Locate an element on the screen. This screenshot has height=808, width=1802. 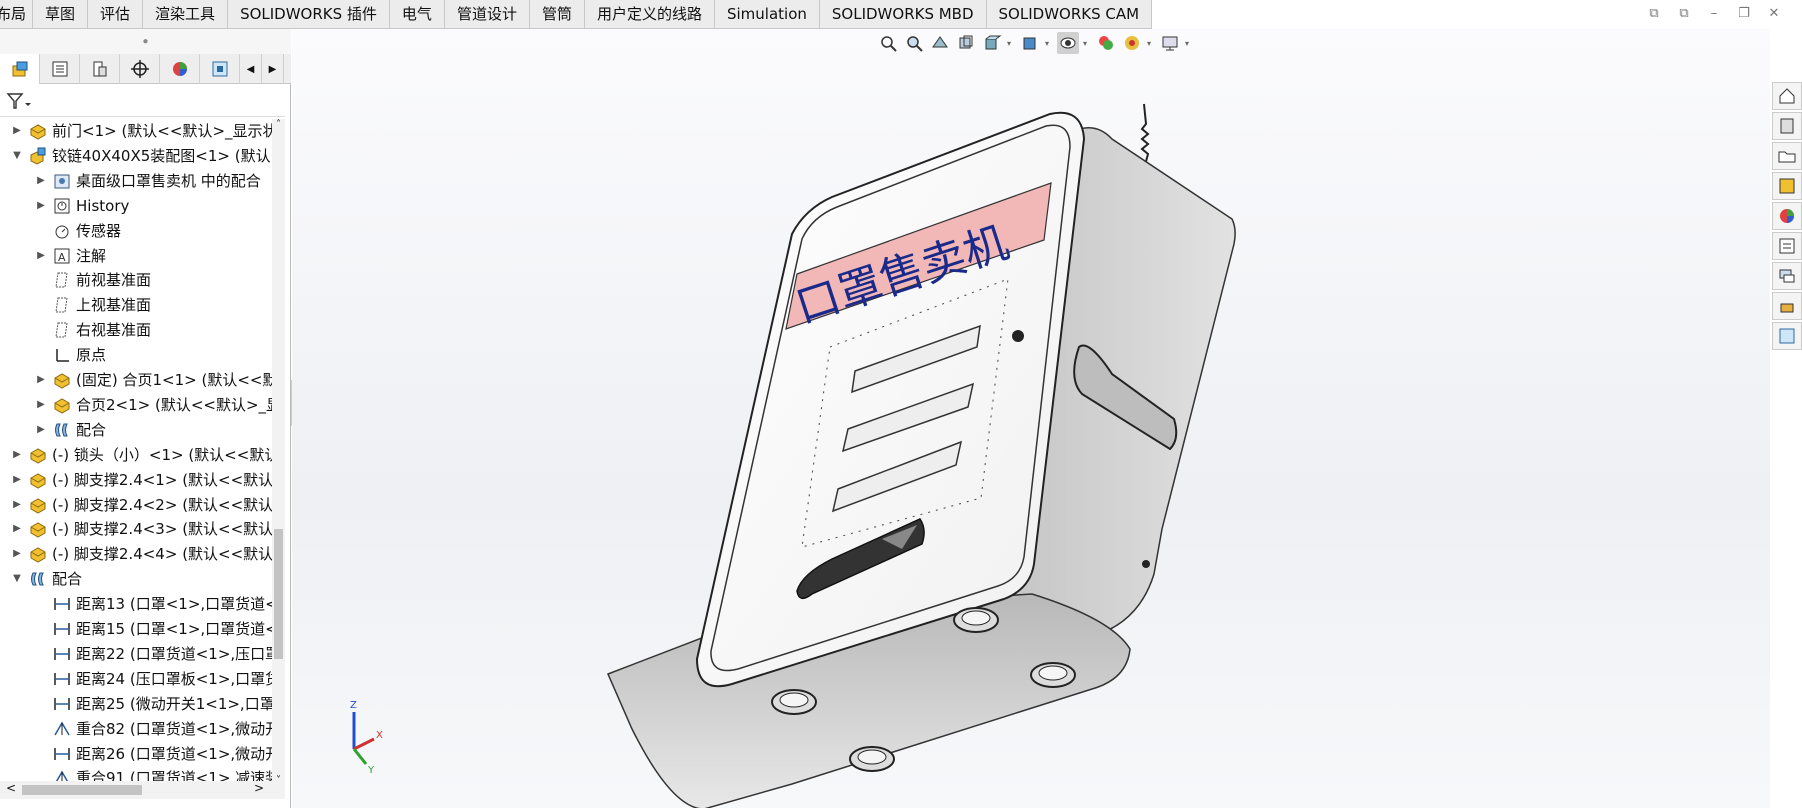
previous-view-button is located at coordinates (940, 43).